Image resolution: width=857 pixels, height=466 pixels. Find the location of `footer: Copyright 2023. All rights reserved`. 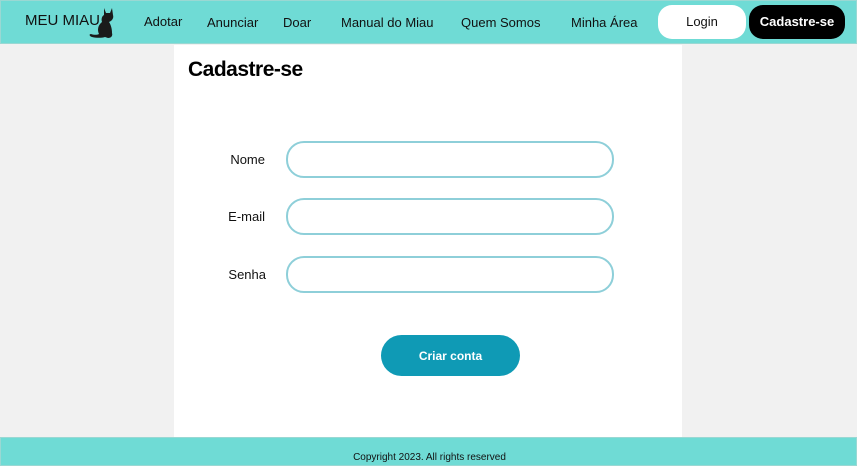

footer: Copyright 2023. All rights reserved is located at coordinates (428, 451).